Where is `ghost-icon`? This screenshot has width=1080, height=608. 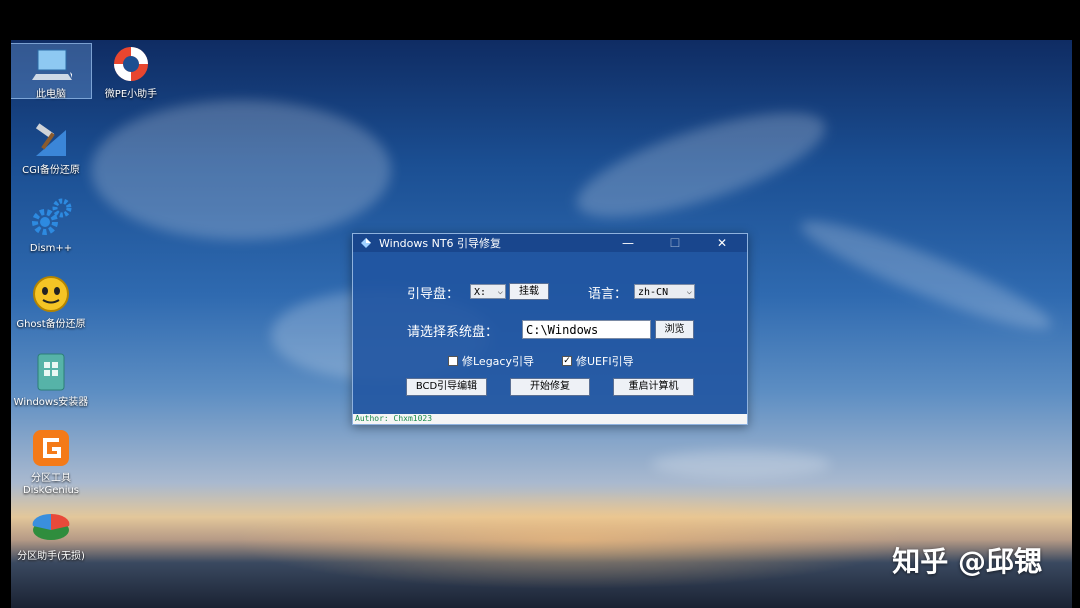 ghost-icon is located at coordinates (51, 295).